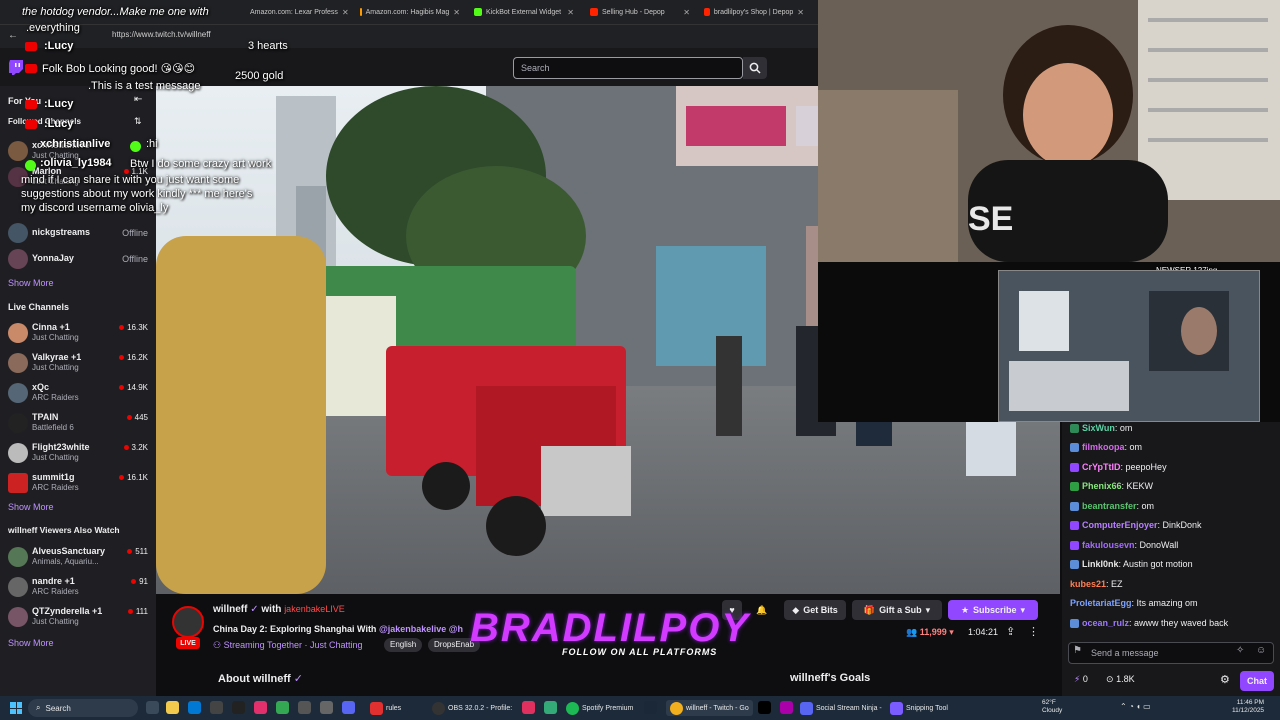 The image size is (1280, 720). Describe the element at coordinates (79, 453) in the screenshot. I see `sidebar-channel-flight23white: Flight23white Just Chatting 3.2K` at that location.